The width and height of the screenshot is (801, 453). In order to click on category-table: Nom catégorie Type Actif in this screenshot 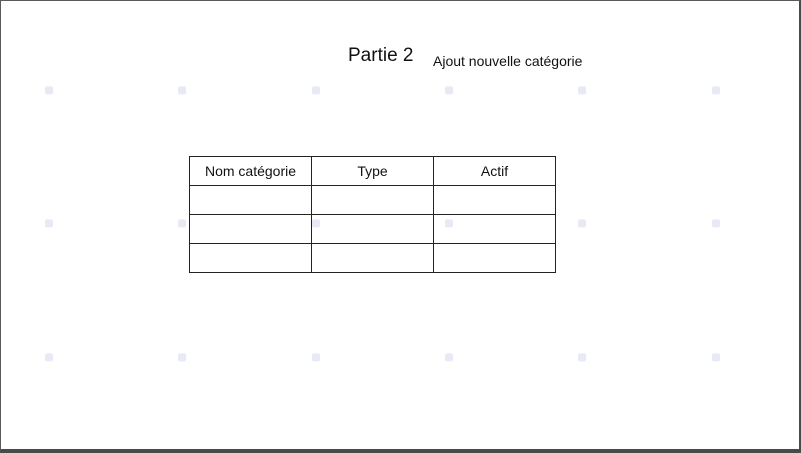, I will do `click(372, 214)`.